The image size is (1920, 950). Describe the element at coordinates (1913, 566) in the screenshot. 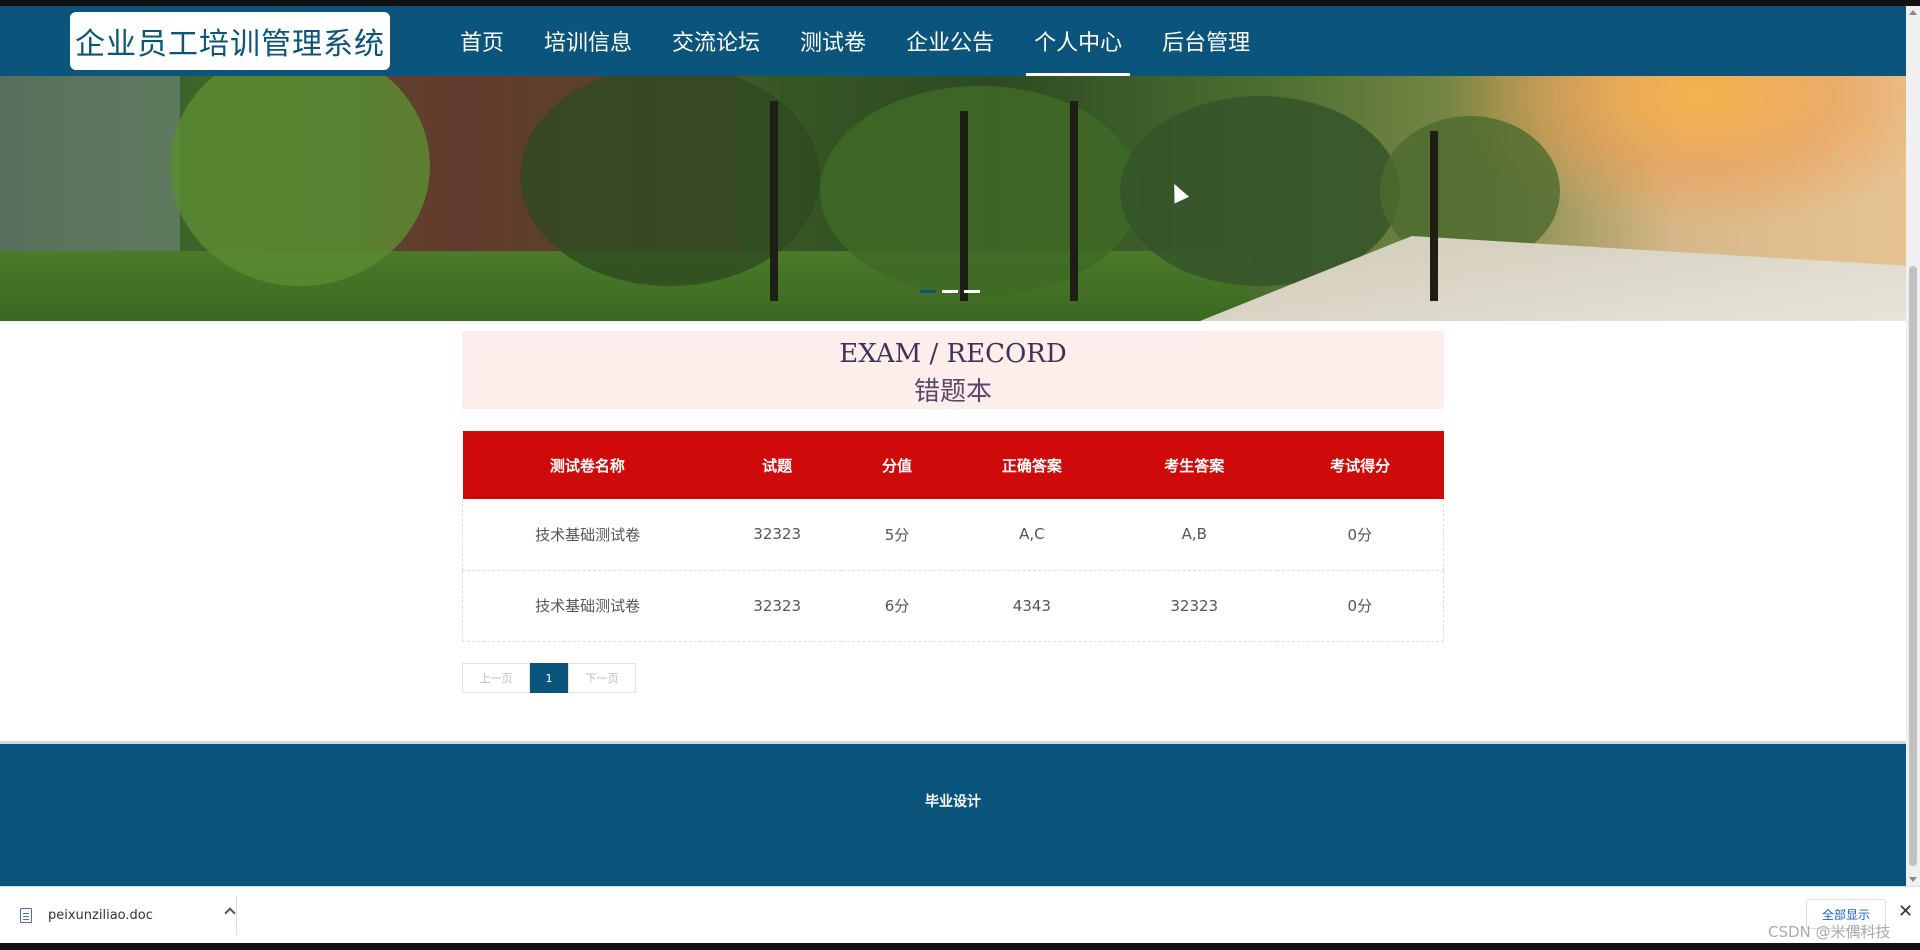

I see `scroll-thumb` at that location.